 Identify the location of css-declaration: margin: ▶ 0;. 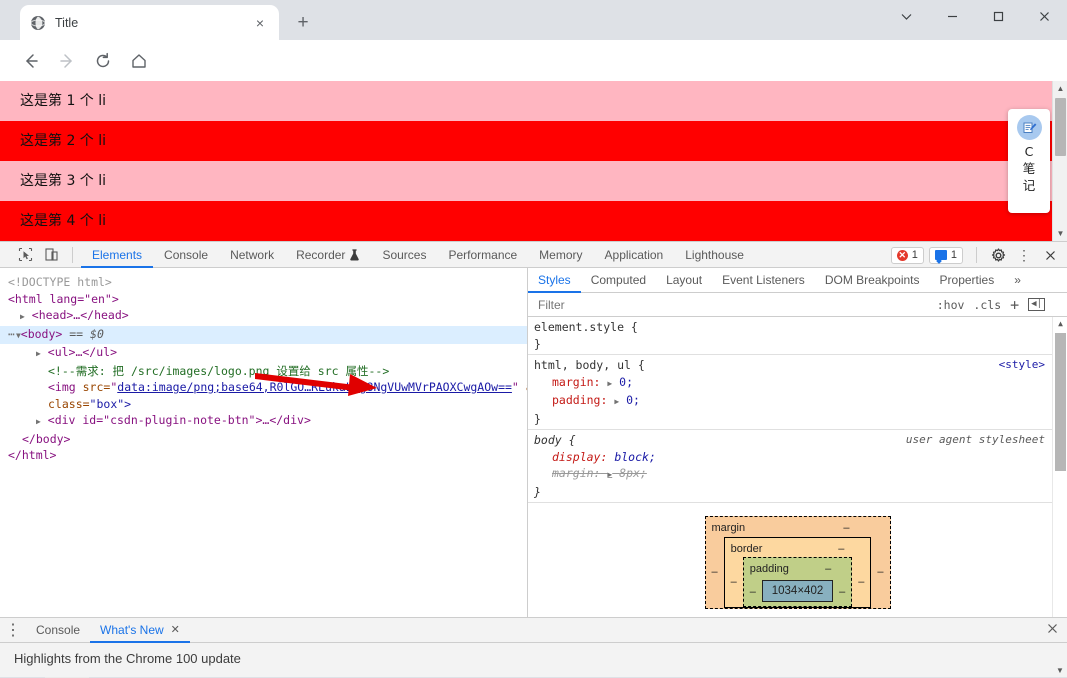
(800, 383).